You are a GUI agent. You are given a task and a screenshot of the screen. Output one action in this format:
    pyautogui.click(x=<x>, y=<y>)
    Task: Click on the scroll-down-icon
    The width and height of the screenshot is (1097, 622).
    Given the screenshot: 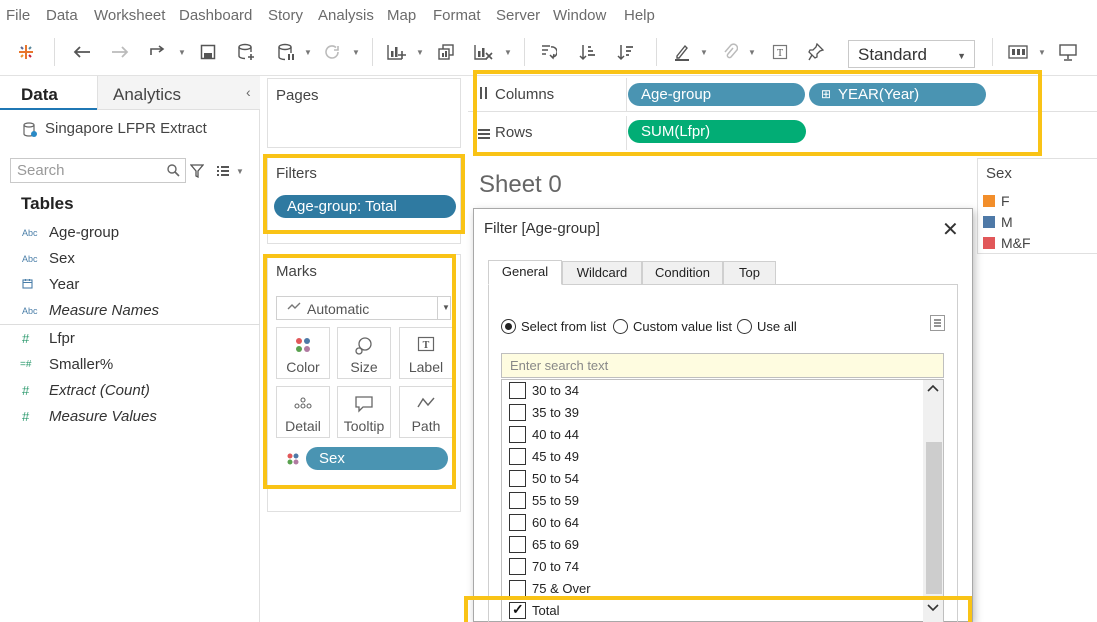 What is the action you would take?
    pyautogui.click(x=933, y=609)
    